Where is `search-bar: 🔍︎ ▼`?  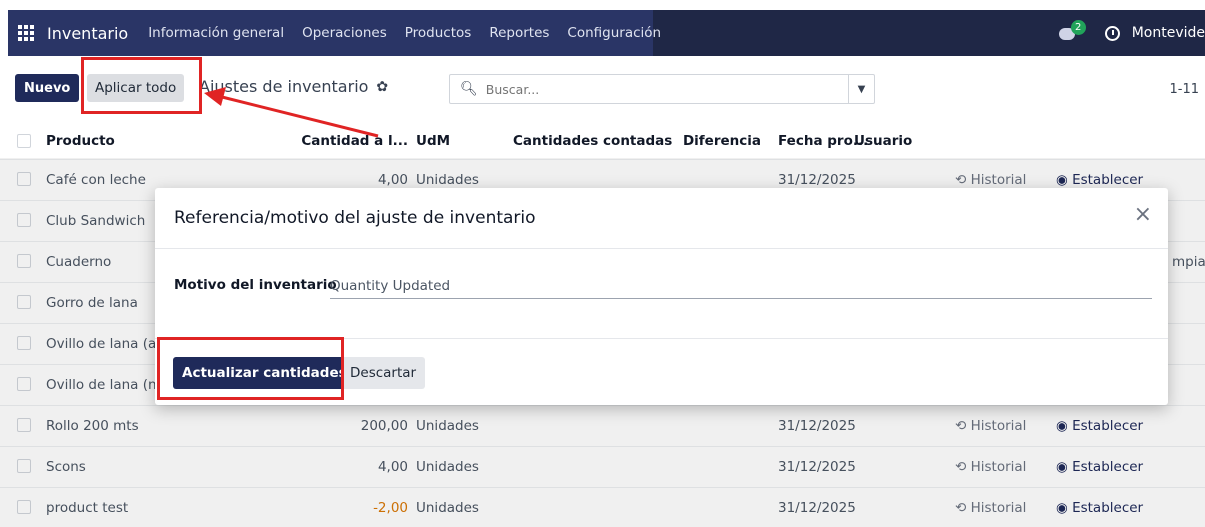 search-bar: 🔍︎ ▼ is located at coordinates (662, 89).